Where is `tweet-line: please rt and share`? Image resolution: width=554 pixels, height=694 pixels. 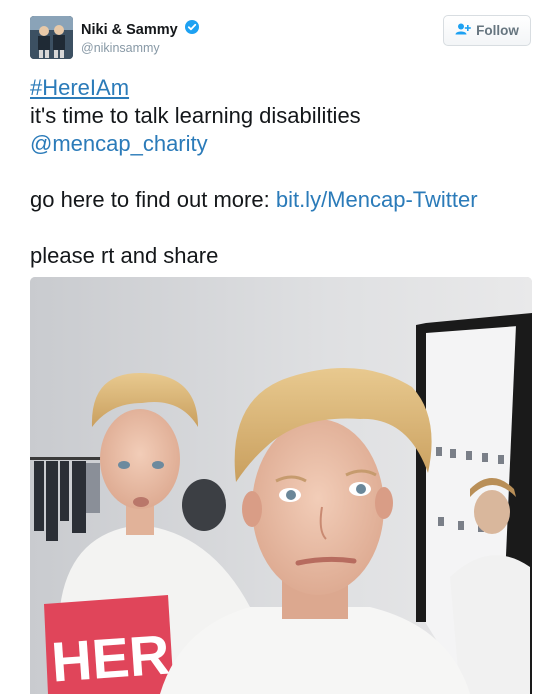
tweet-line: please rt and share is located at coordinates (124, 255).